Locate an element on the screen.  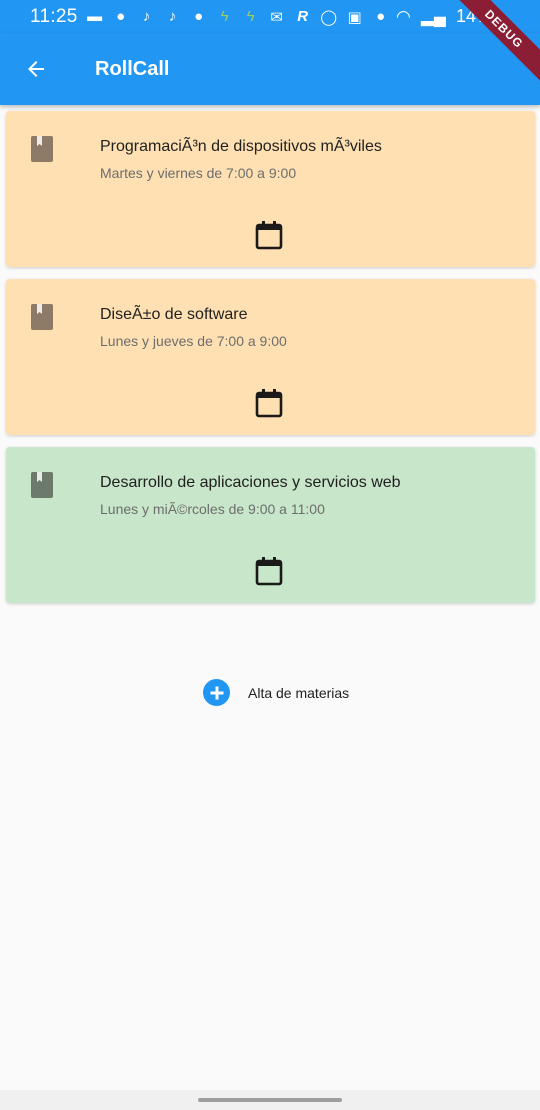
facebook-icon: ● is located at coordinates (121, 16).